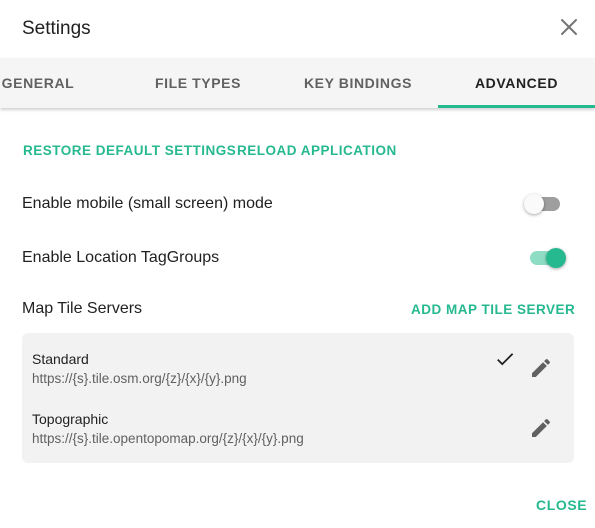  What do you see at coordinates (38, 83) in the screenshot?
I see `tab-general: GENERAL` at bounding box center [38, 83].